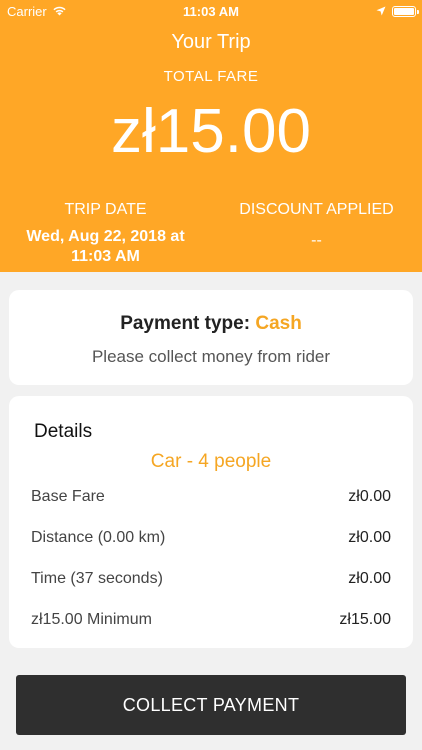 Image resolution: width=422 pixels, height=750 pixels. I want to click on trip-date-value: Wed, Aug 22, 2018 at 11:03 AM, so click(105, 246).